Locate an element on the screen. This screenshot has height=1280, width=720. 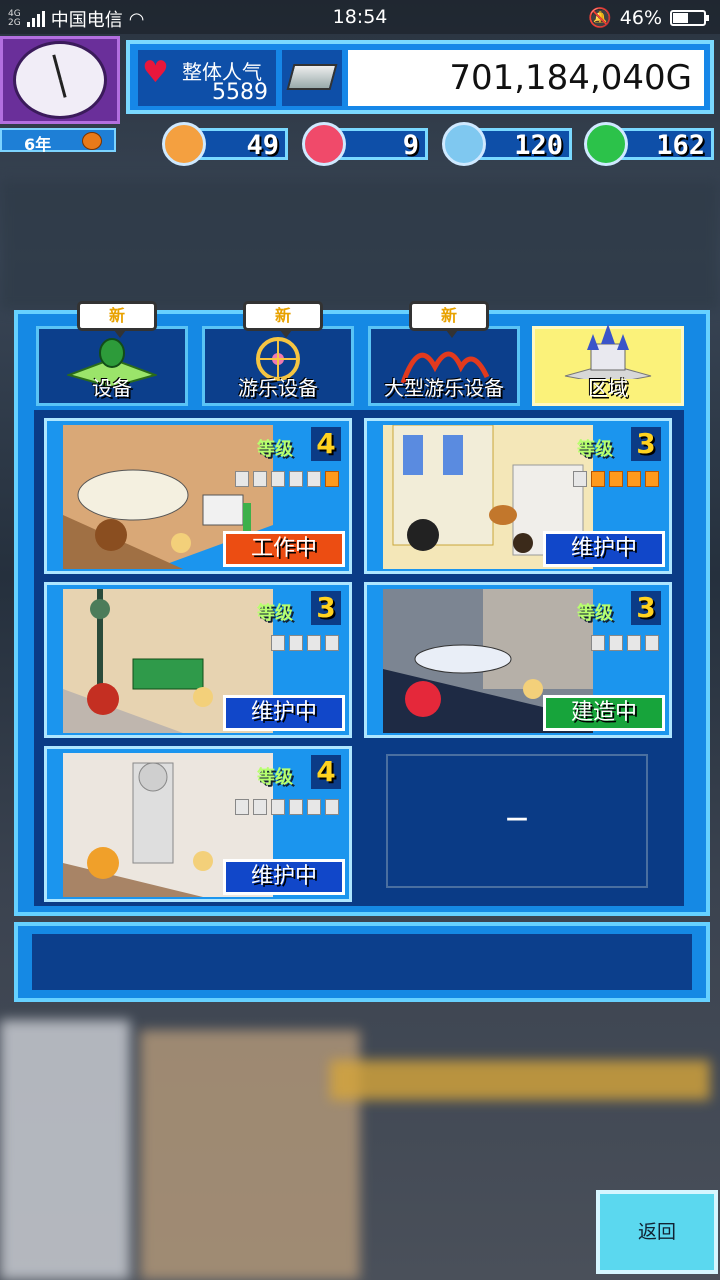
tab-large-attractions: 新 大型游乐设备 is located at coordinates (444, 353).